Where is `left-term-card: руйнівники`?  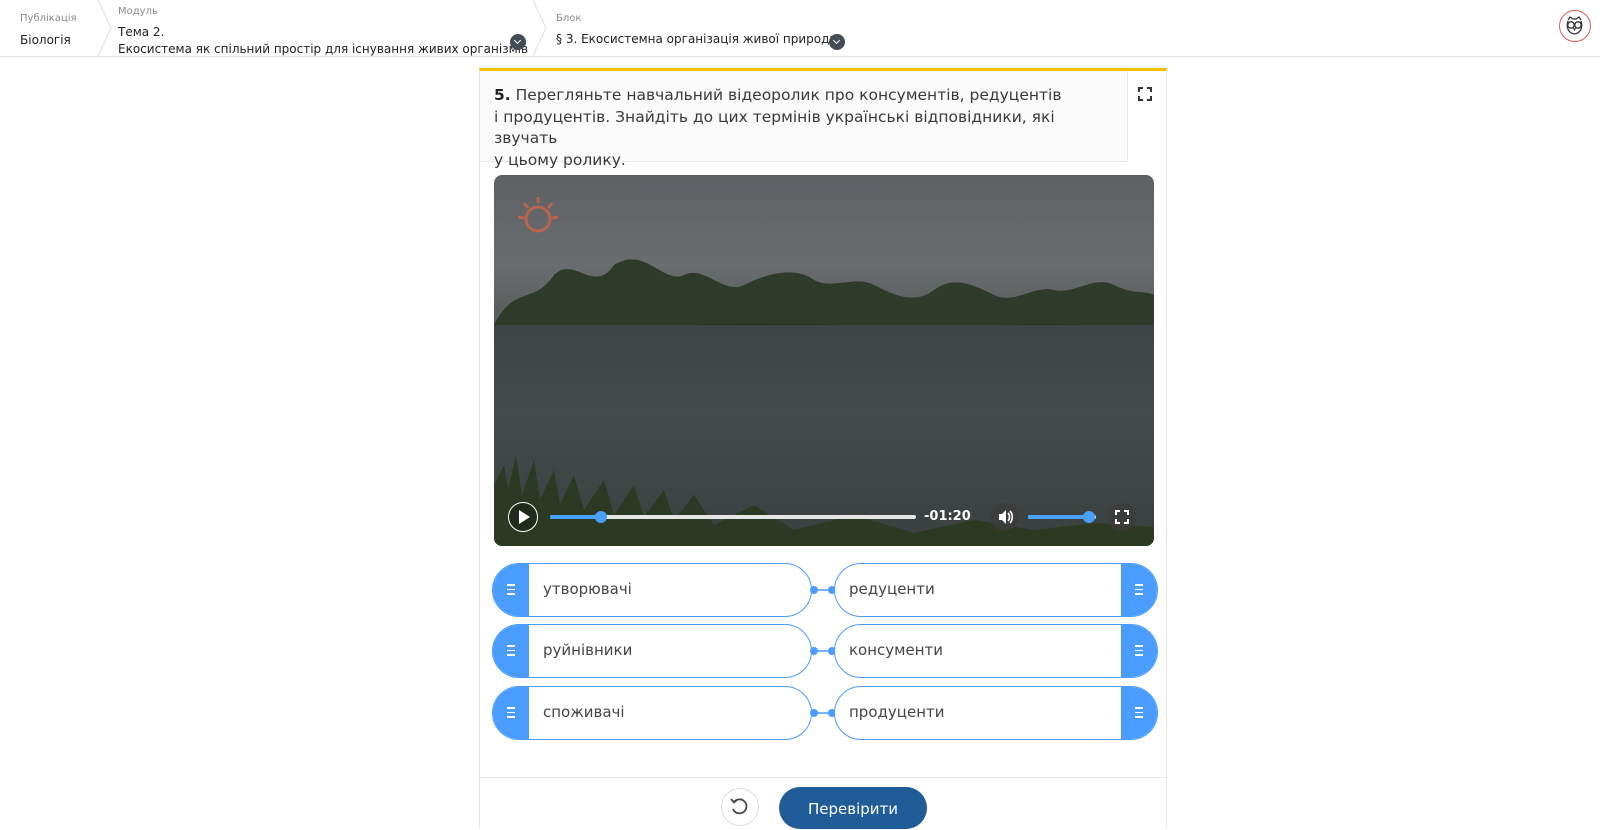 left-term-card: руйнівники is located at coordinates (652, 651).